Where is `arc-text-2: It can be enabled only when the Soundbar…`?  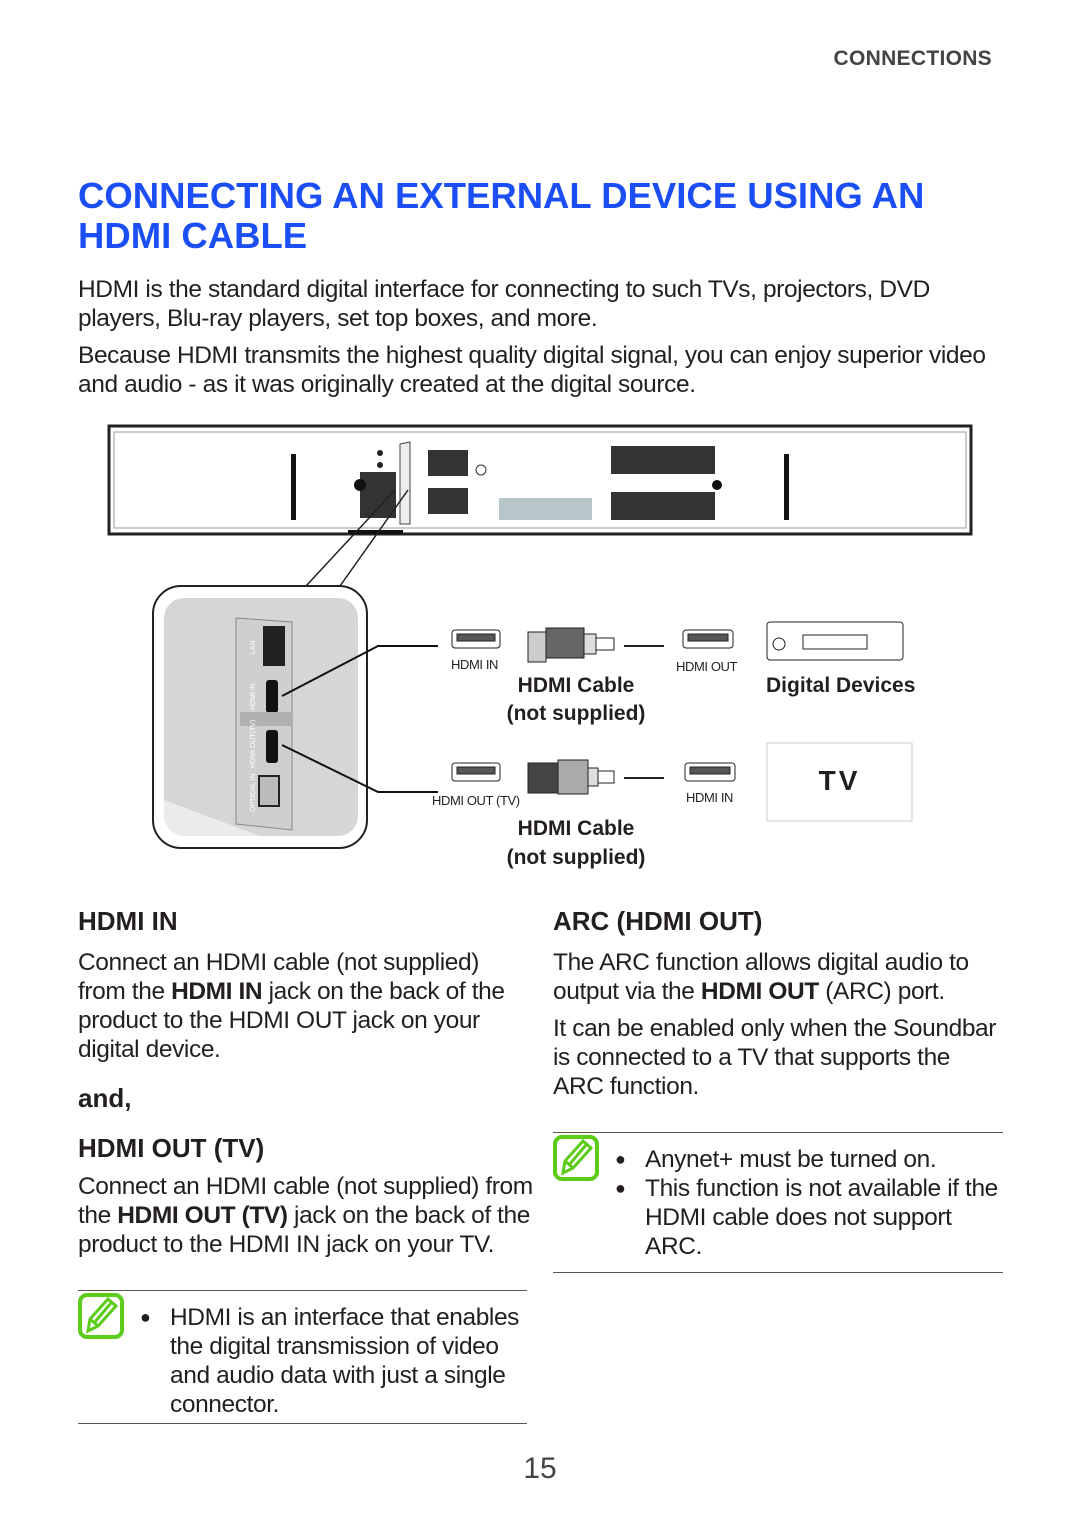
arc-text-2: It can be enabled only when the Soundbar… is located at coordinates (775, 1057).